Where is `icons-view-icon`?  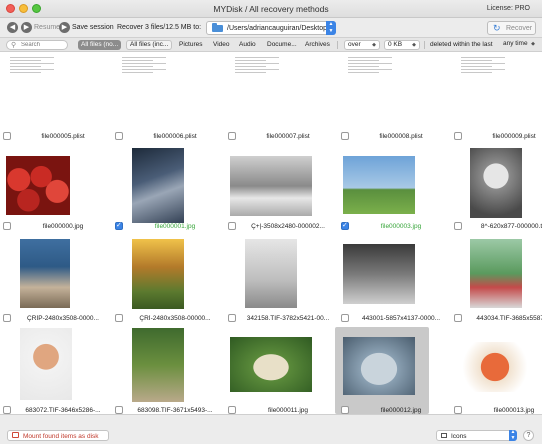
icons-view-icon is located at coordinates (444, 435).